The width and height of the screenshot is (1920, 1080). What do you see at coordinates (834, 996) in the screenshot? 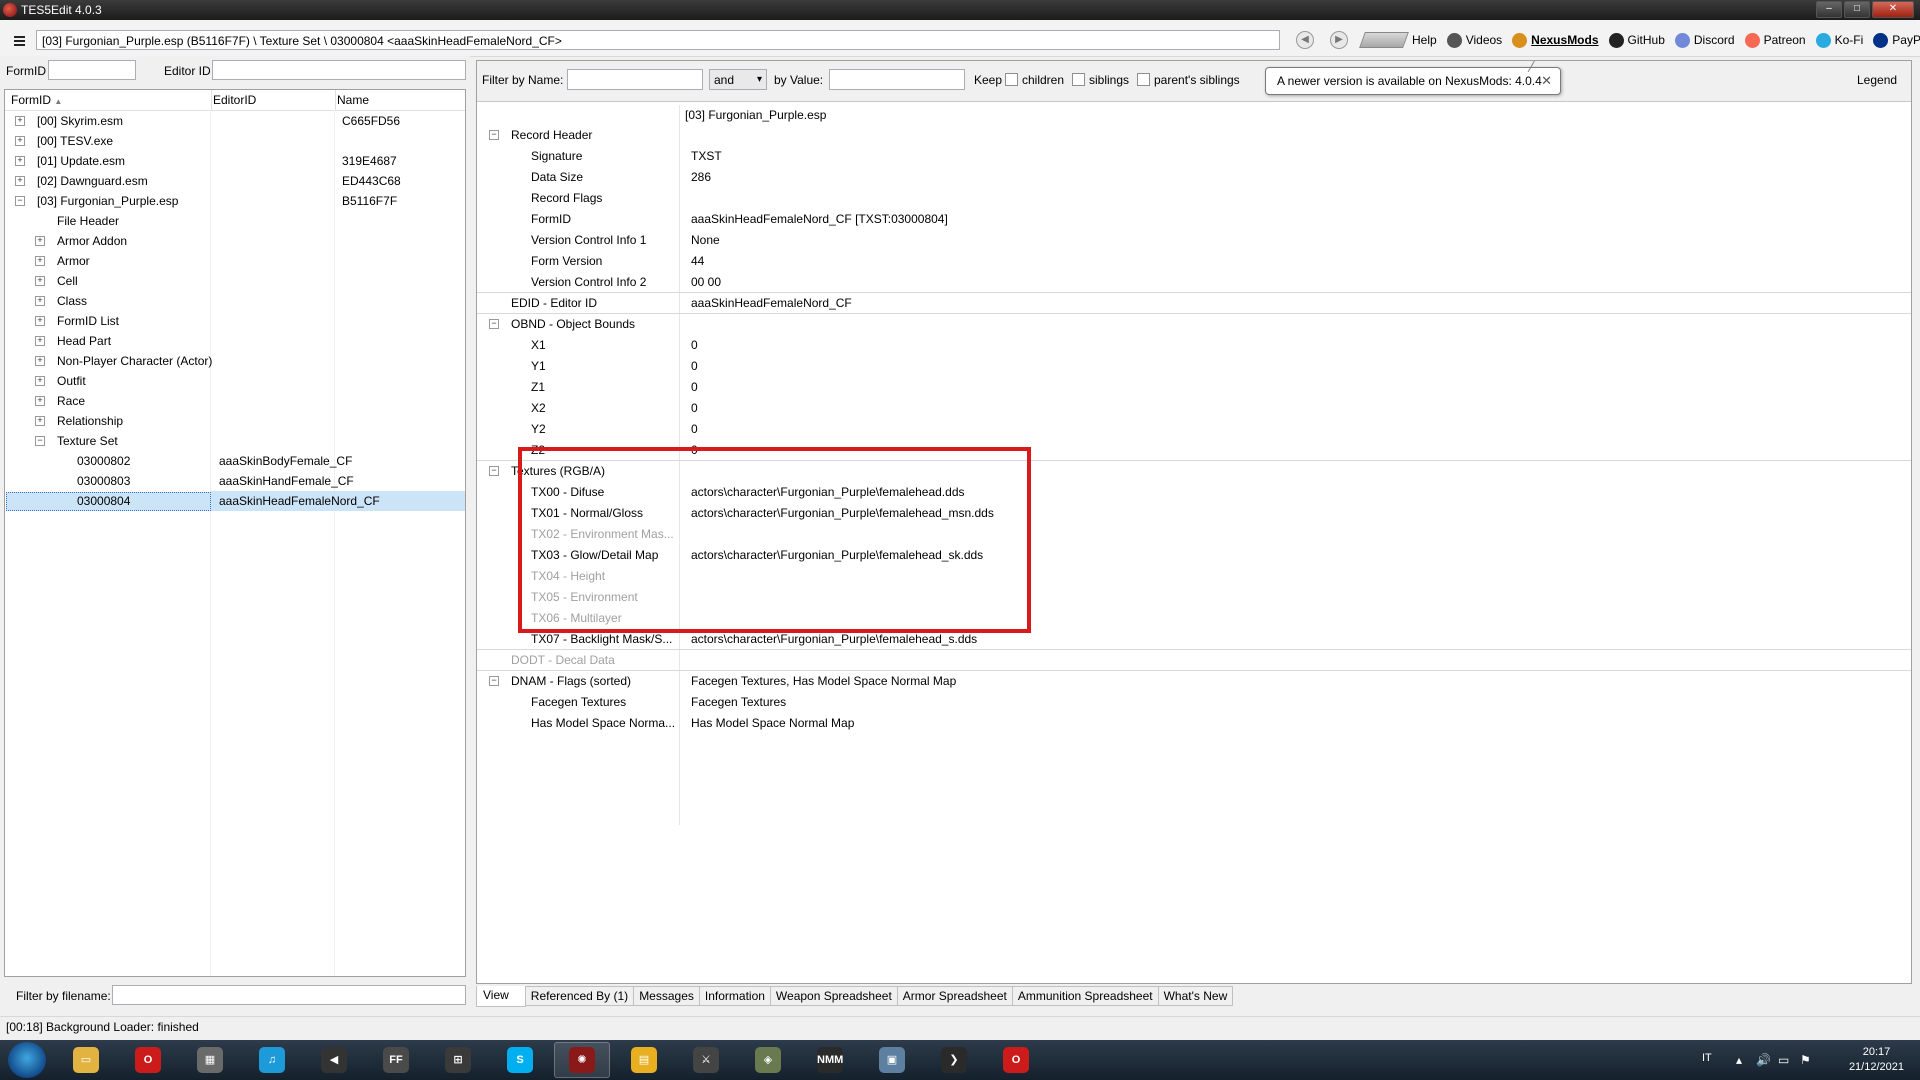
I see `tab-weapon-spreadsheet: Weapon Spreadsheet` at bounding box center [834, 996].